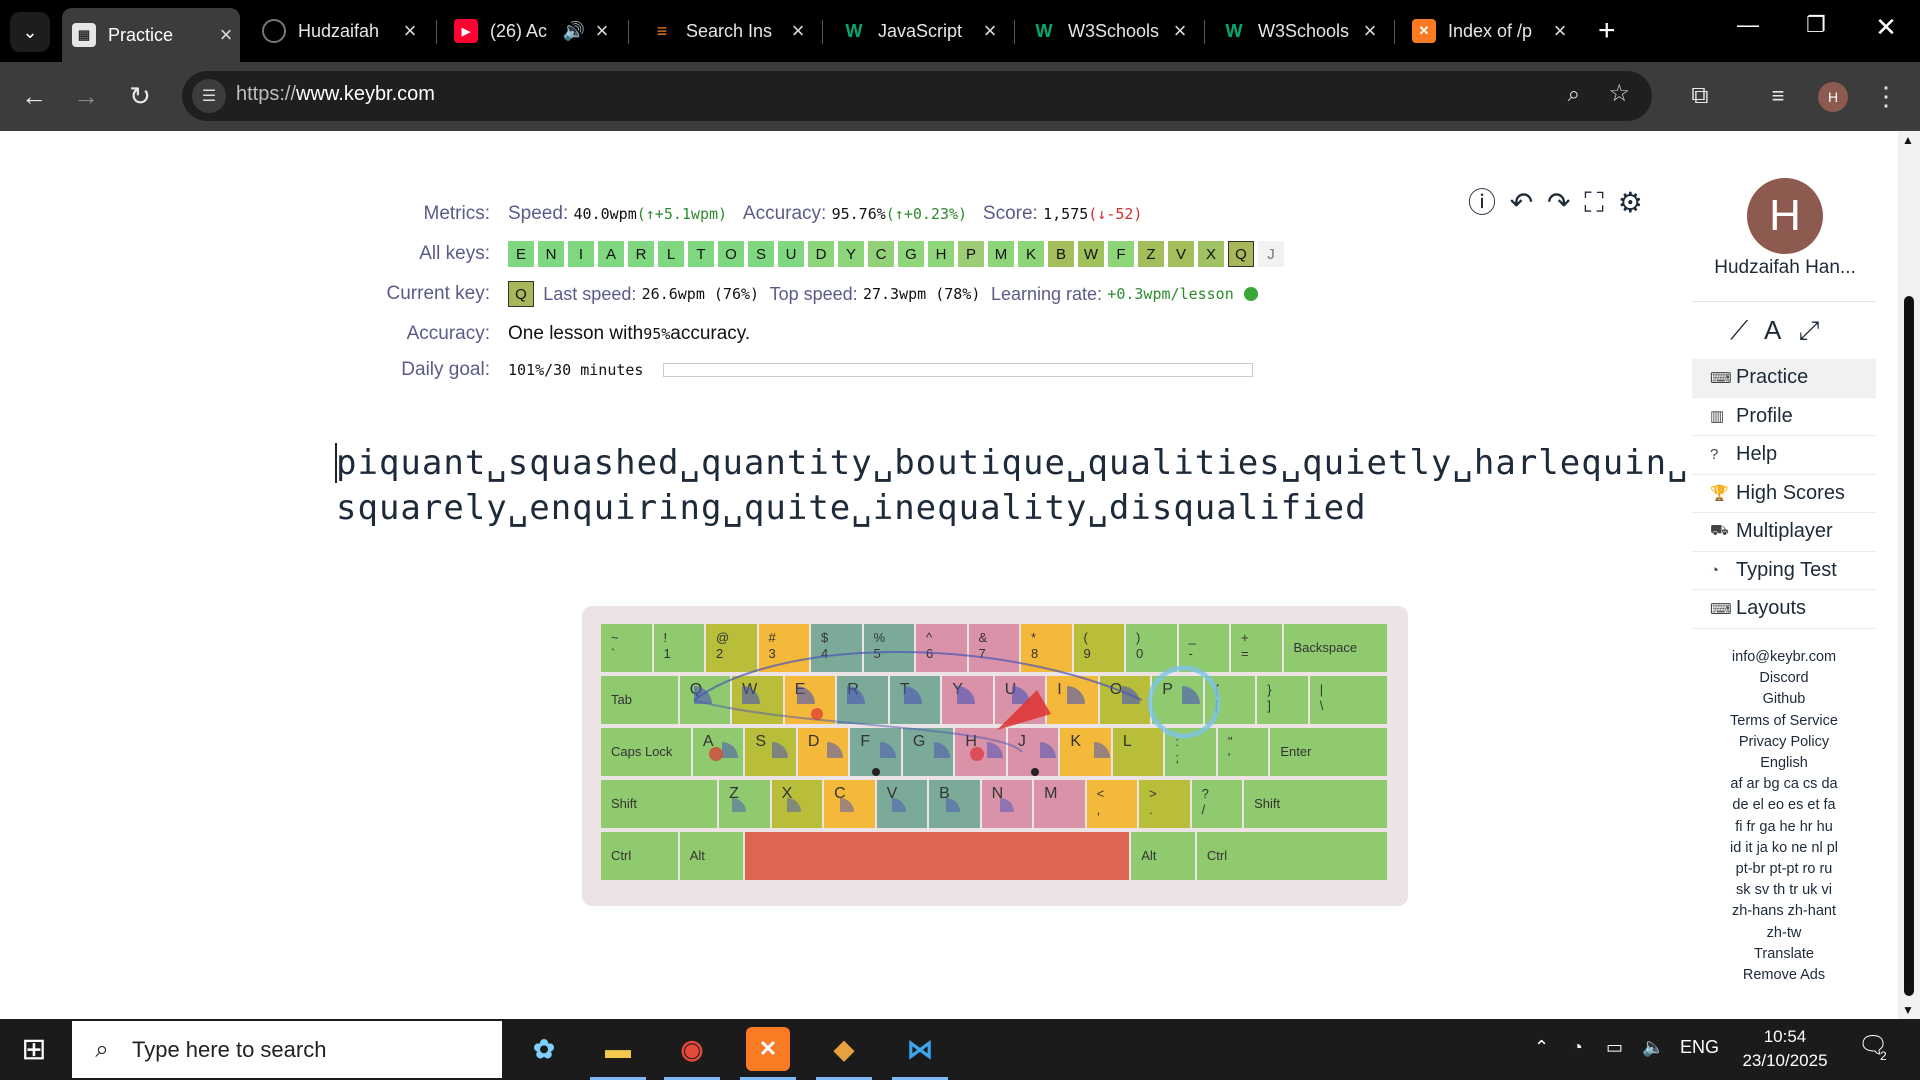 This screenshot has height=1080, width=1920. What do you see at coordinates (659, 804) in the screenshot?
I see `key-shift-left: Shift` at bounding box center [659, 804].